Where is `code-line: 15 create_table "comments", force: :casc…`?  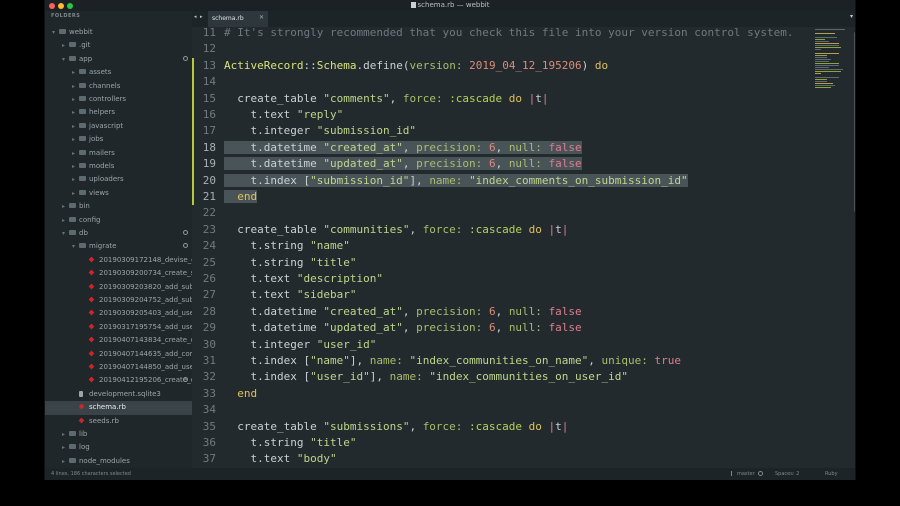 code-line: 15 create_table "comments", force: :casc… is located at coordinates (523, 98).